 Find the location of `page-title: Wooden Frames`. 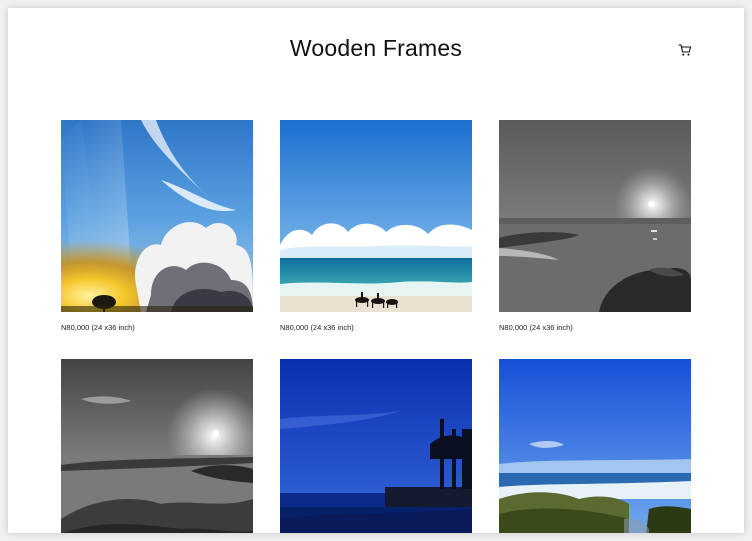

page-title: Wooden Frames is located at coordinates (376, 48).